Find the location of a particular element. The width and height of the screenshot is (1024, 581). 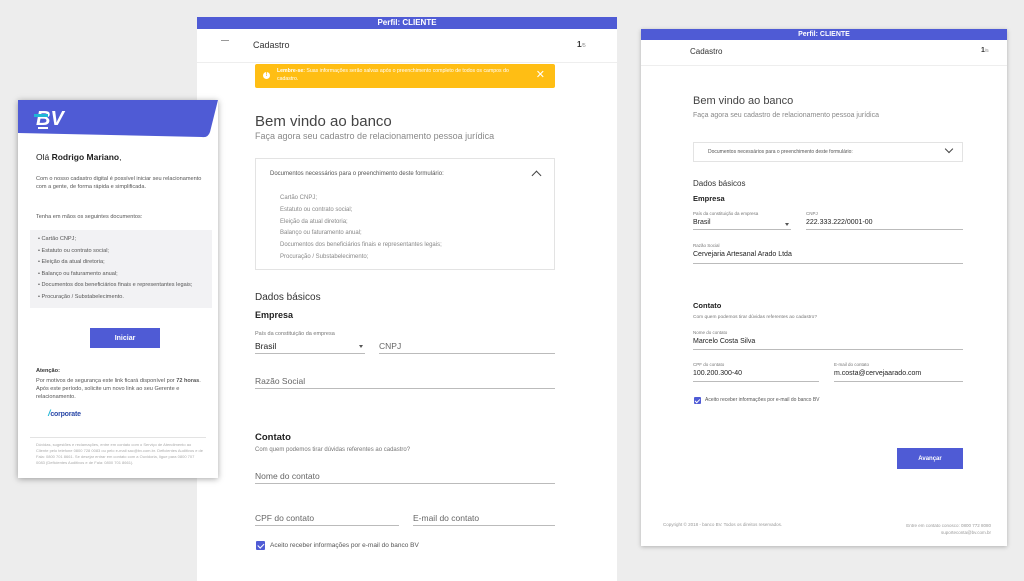

greeting-prefix: Olá is located at coordinates (44, 157).